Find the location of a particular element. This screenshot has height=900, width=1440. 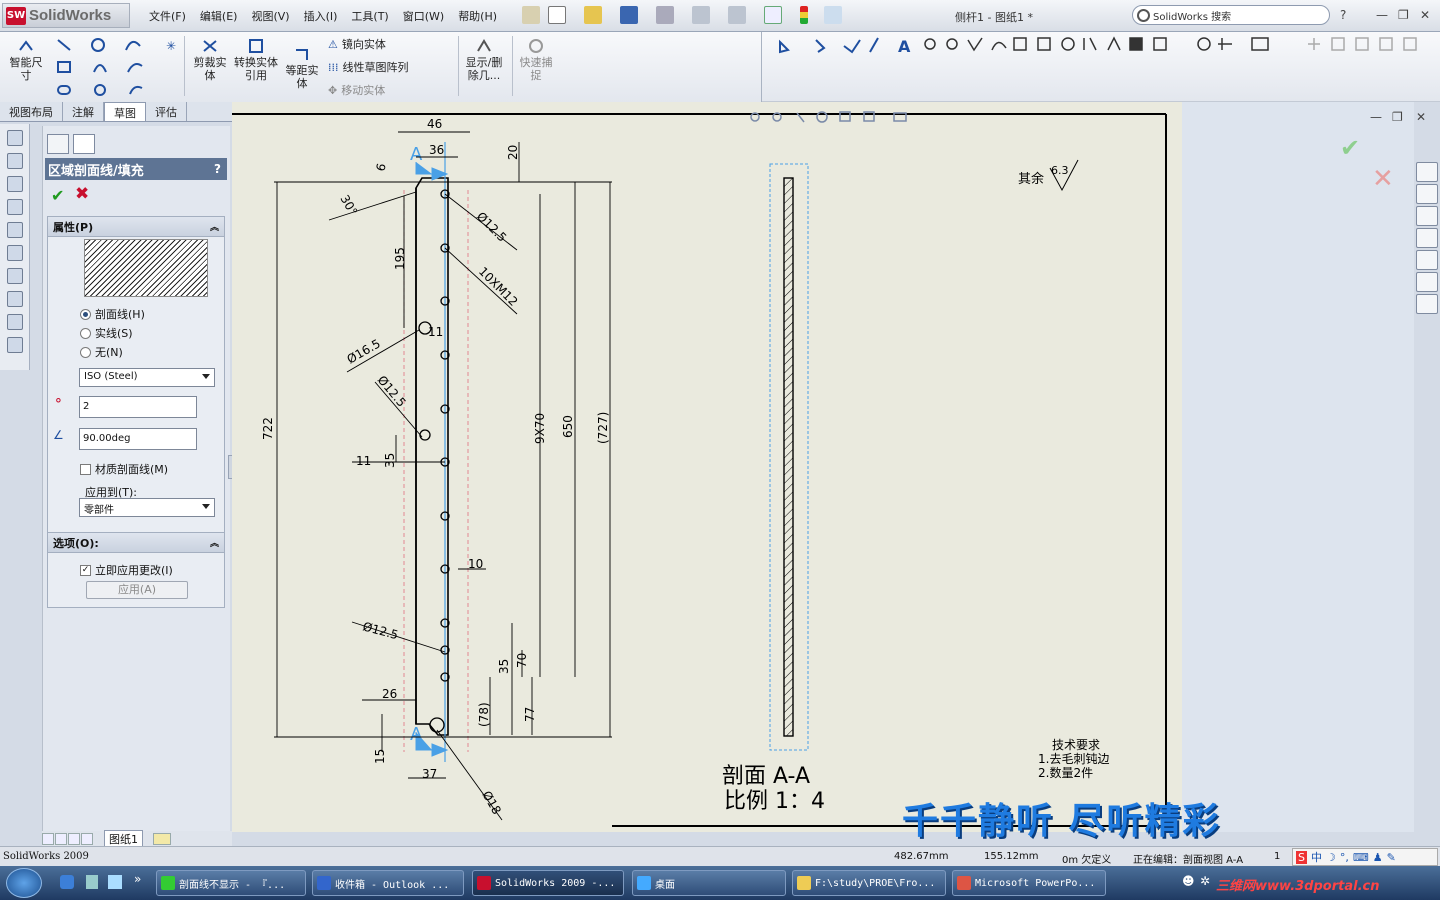

sheet-tab: 图纸1 is located at coordinates (123, 838).